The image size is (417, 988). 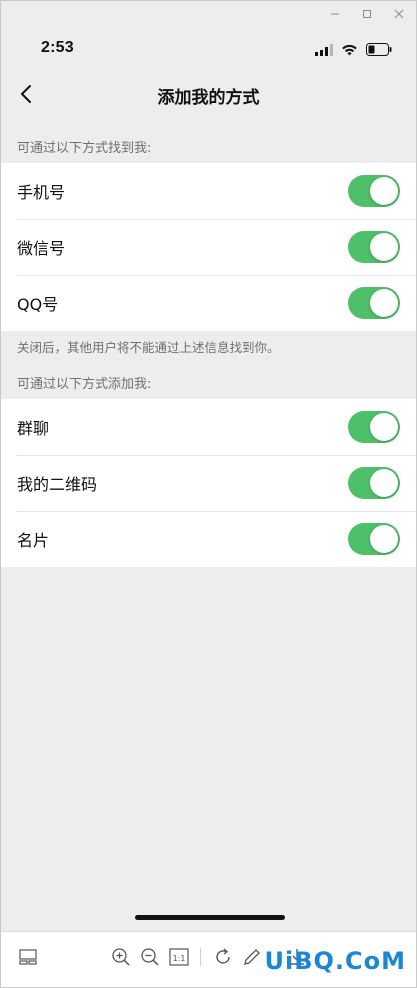 I want to click on add-via-qr-code-toggle, so click(x=374, y=483).